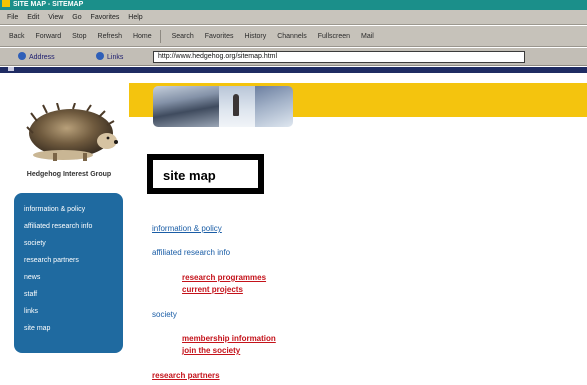 This screenshot has width=587, height=385. I want to click on window-title: SITE MAP - SITEMAP, so click(48, 4).